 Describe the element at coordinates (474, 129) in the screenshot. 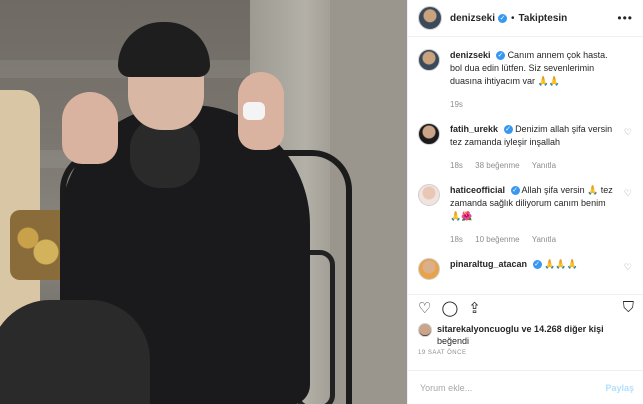

I see `comment-username: fatih_urekk` at that location.